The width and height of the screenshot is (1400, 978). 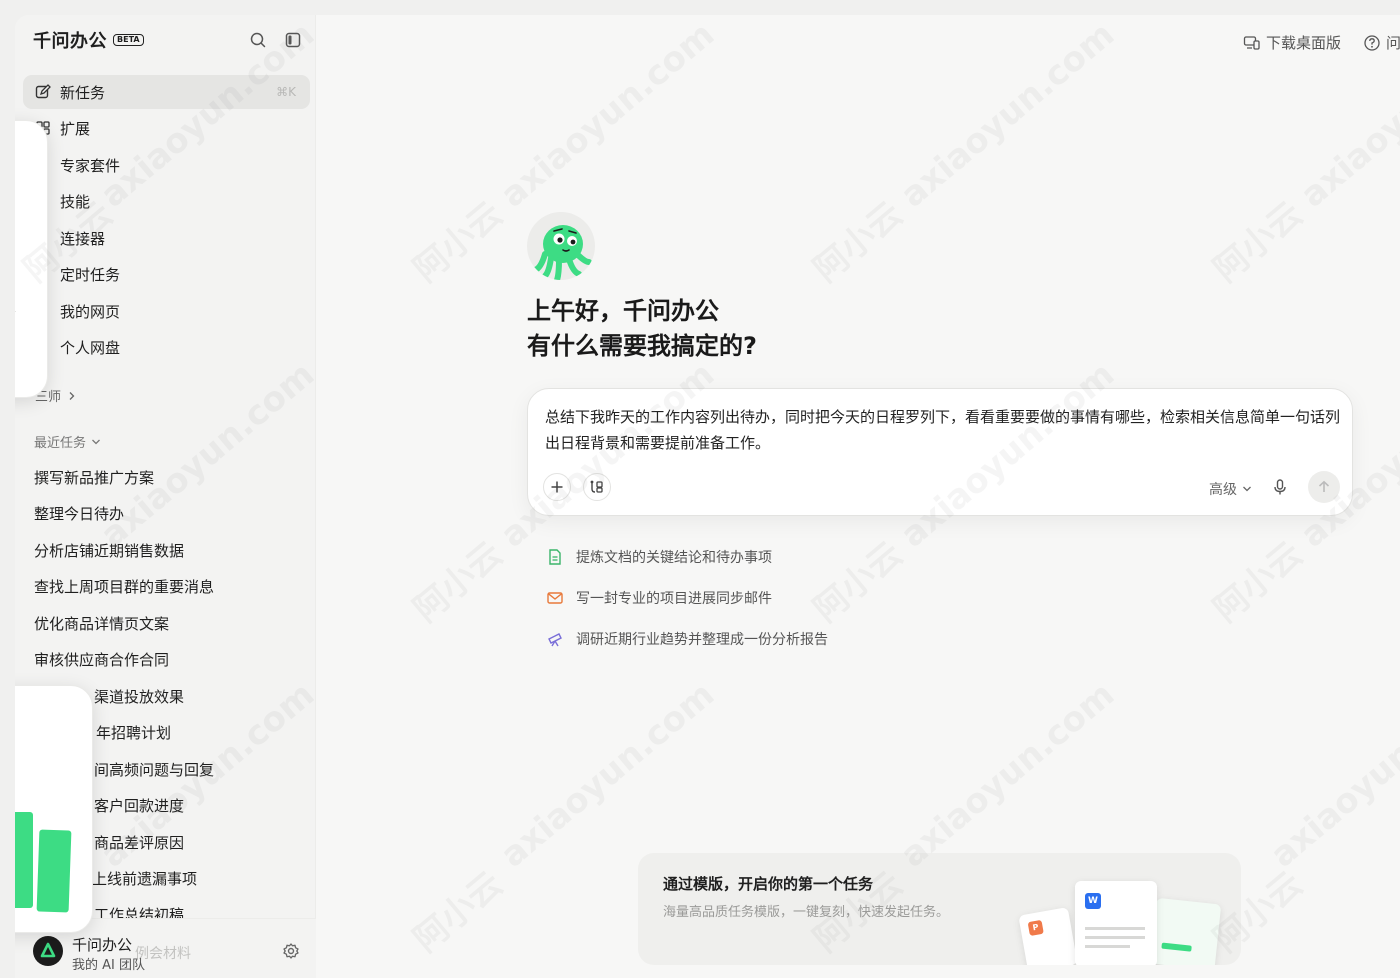 I want to click on desktop-icon, so click(x=1252, y=43).